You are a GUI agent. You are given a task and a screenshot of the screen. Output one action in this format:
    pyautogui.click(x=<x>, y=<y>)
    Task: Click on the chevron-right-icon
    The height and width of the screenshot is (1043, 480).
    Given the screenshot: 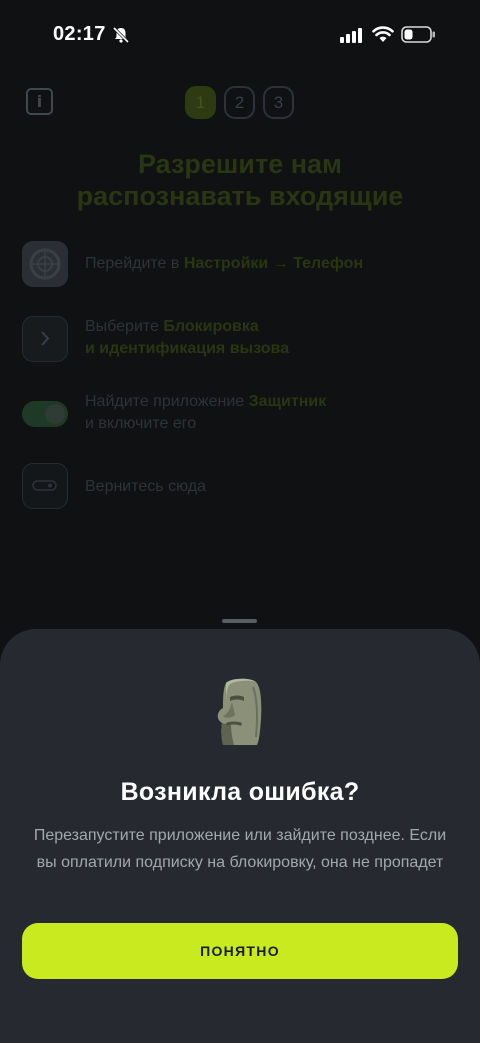 What is the action you would take?
    pyautogui.click(x=45, y=339)
    